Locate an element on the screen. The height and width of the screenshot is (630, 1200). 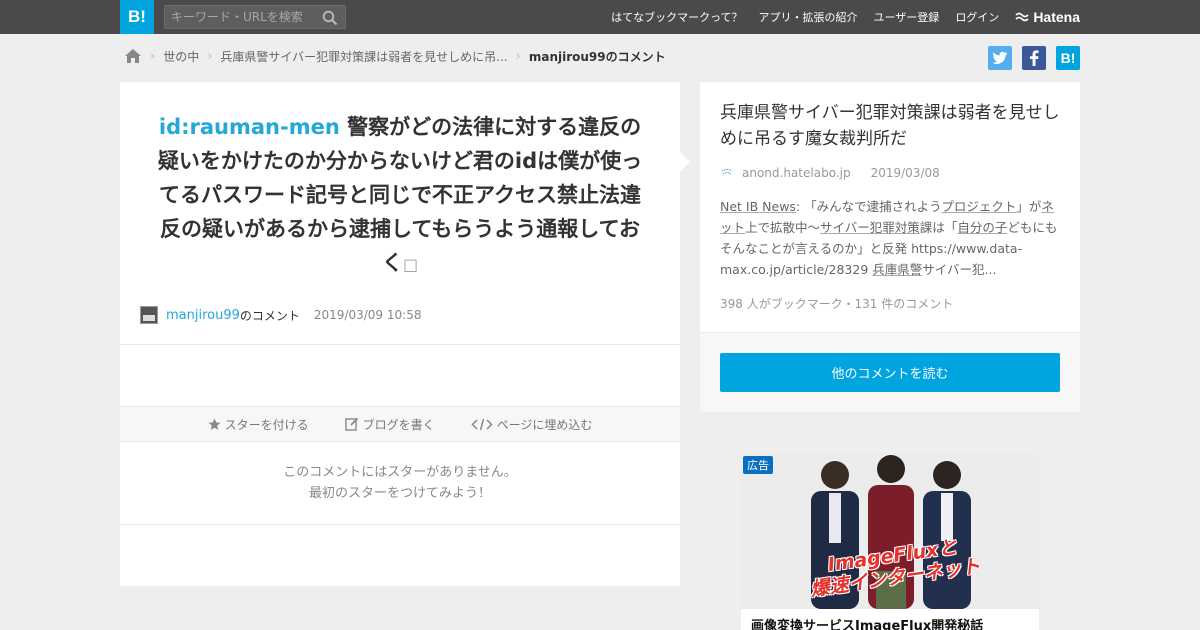
share-buttons: B! is located at coordinates (1029, 58).